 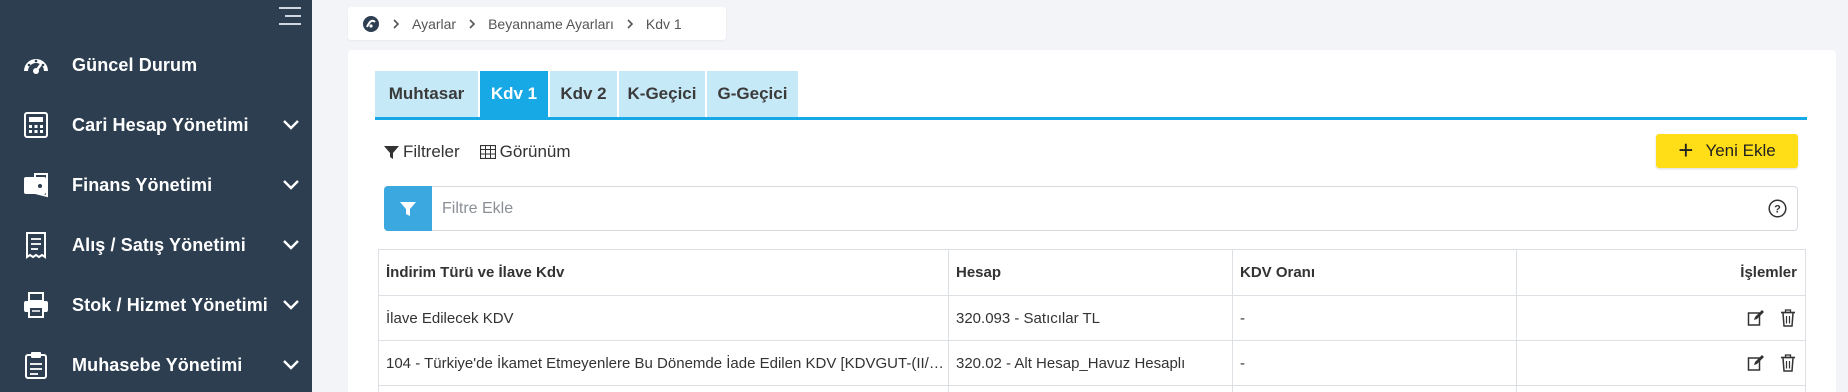 What do you see at coordinates (36, 185) in the screenshot?
I see `wallet-icon` at bounding box center [36, 185].